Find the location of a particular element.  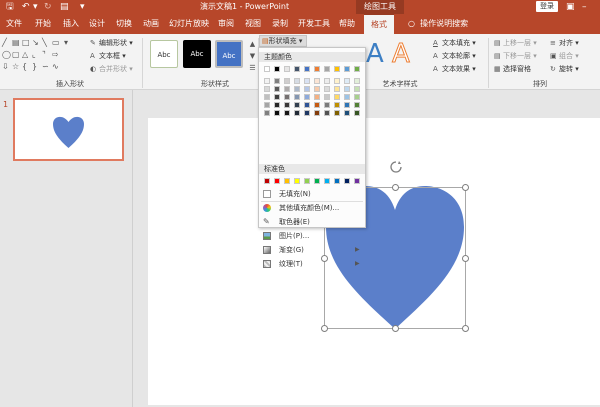

resize-handle-bottom is located at coordinates (395, 328).